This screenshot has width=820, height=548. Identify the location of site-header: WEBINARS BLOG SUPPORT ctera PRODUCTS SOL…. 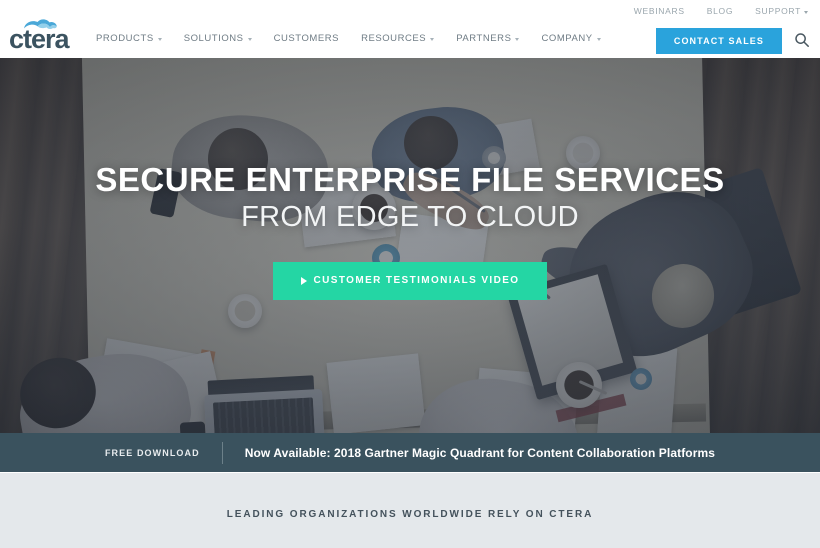
(410, 29).